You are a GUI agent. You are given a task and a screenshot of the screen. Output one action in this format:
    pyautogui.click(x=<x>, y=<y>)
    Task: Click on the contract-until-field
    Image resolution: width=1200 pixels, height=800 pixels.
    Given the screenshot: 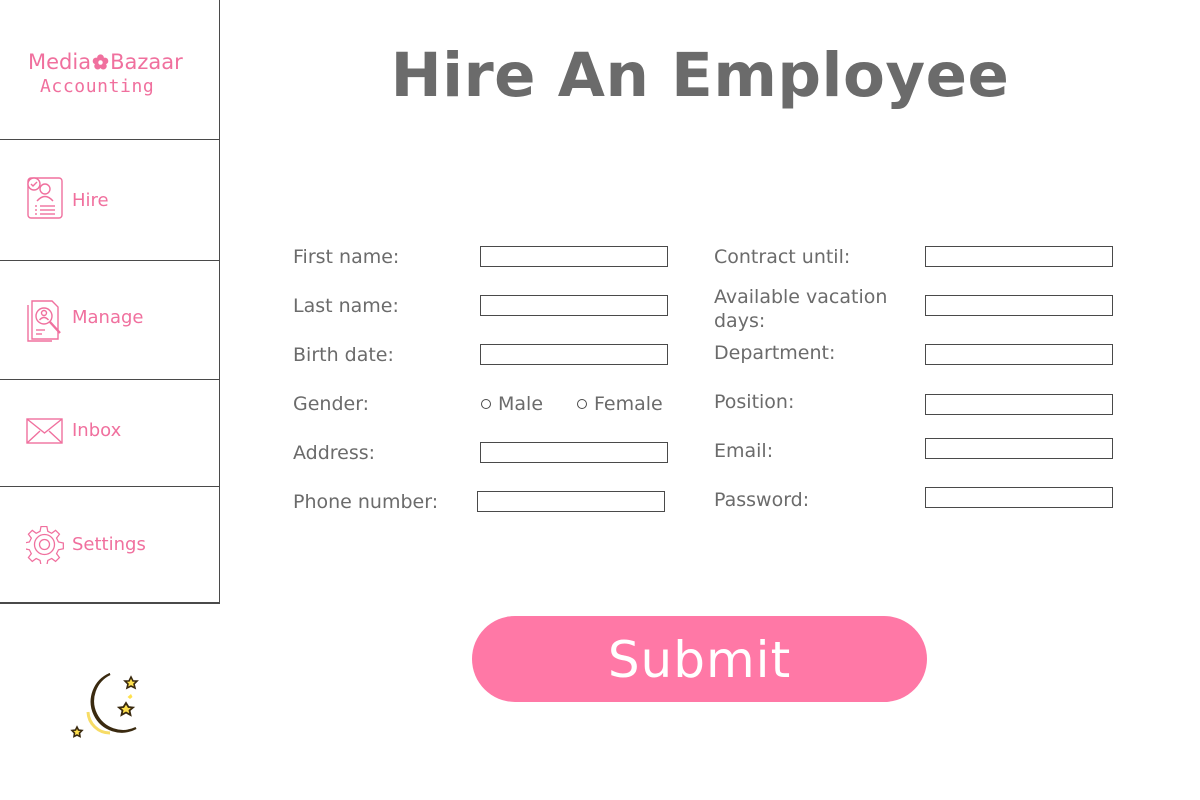 What is the action you would take?
    pyautogui.click(x=1019, y=256)
    